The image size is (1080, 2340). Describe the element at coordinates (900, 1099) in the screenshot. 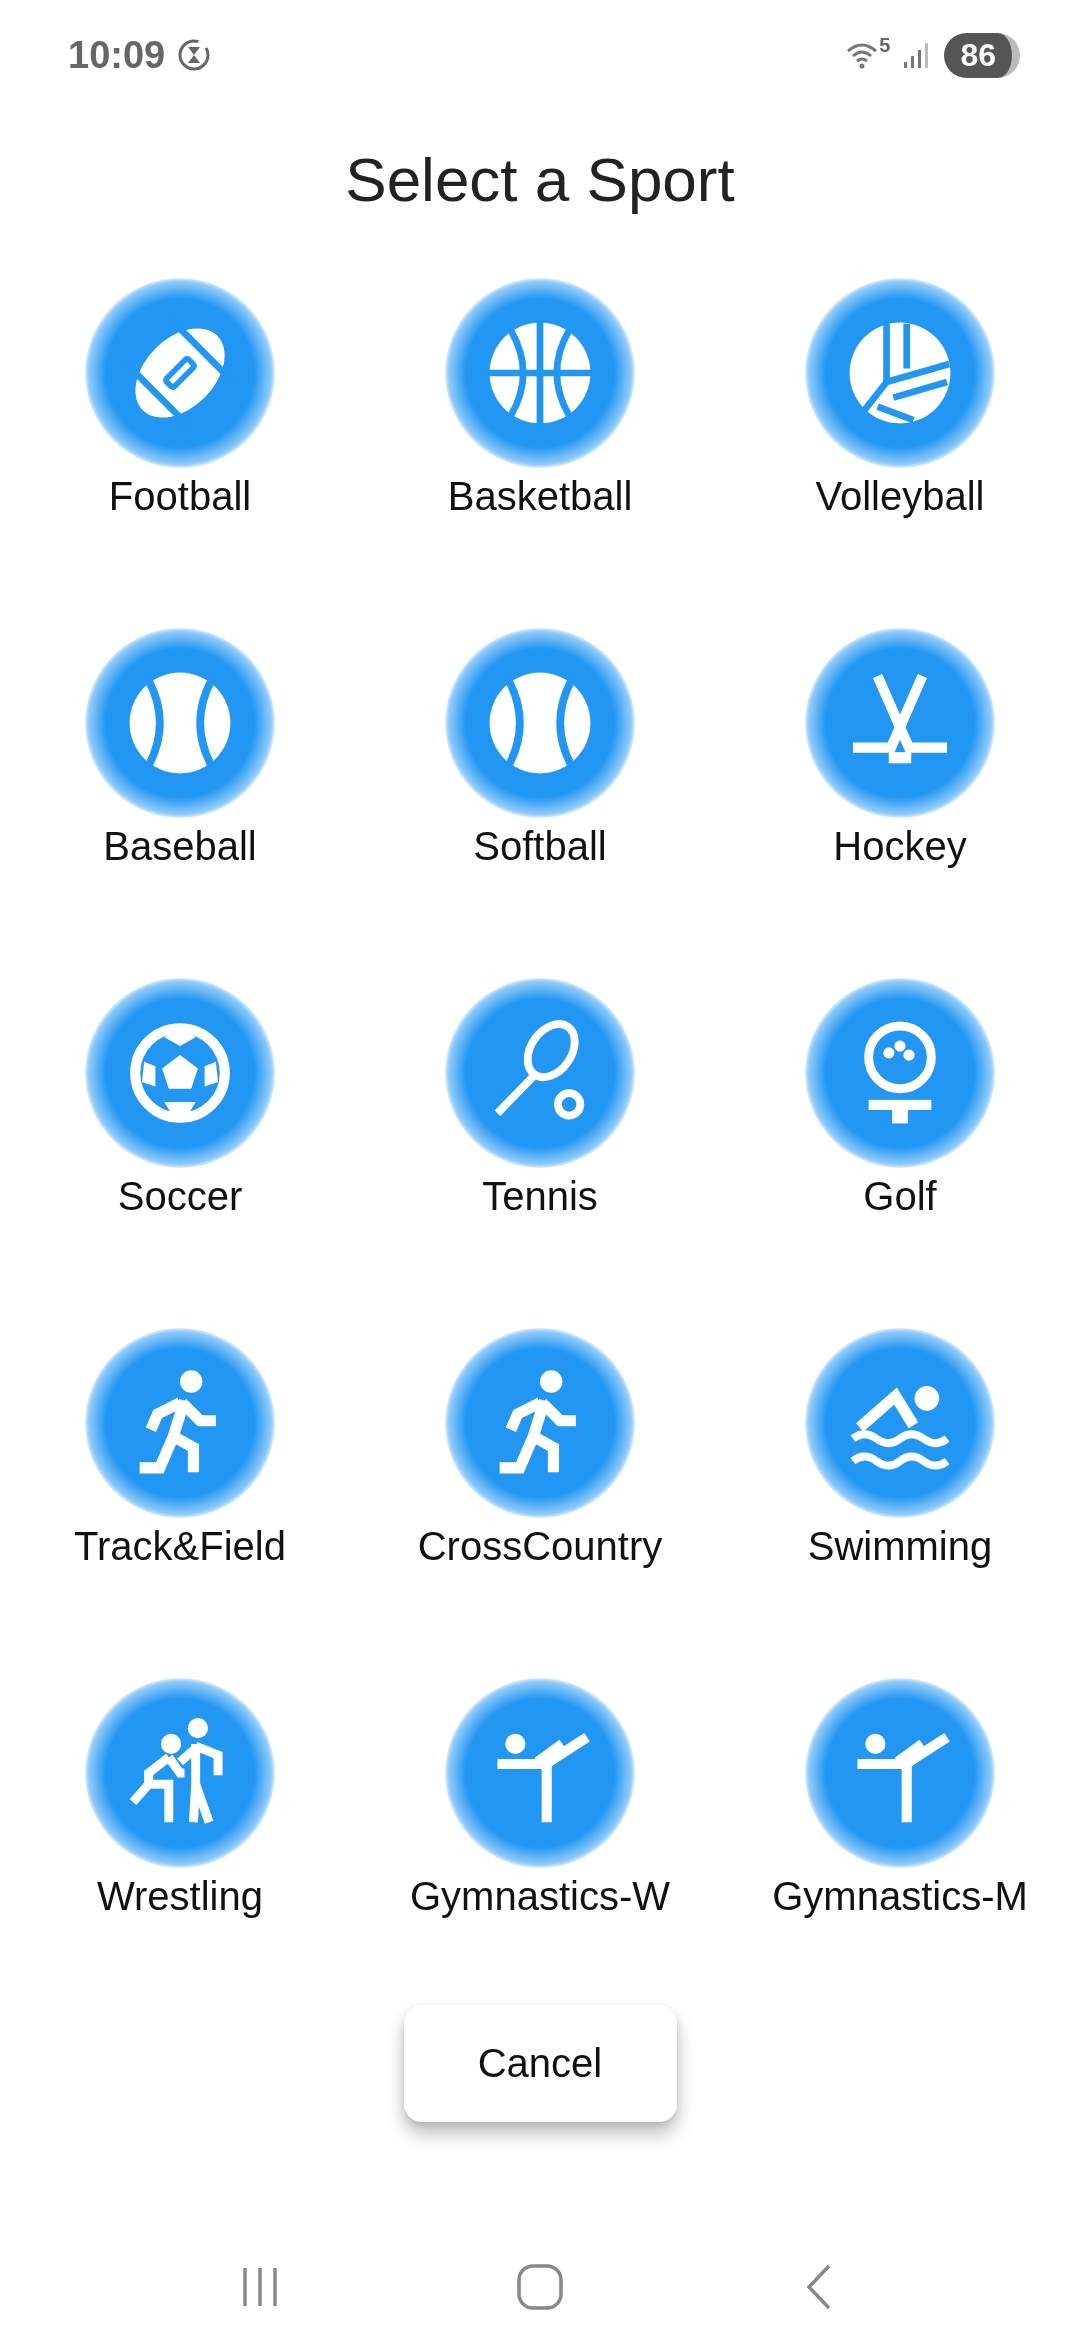

I see `sport-button: Golf` at that location.